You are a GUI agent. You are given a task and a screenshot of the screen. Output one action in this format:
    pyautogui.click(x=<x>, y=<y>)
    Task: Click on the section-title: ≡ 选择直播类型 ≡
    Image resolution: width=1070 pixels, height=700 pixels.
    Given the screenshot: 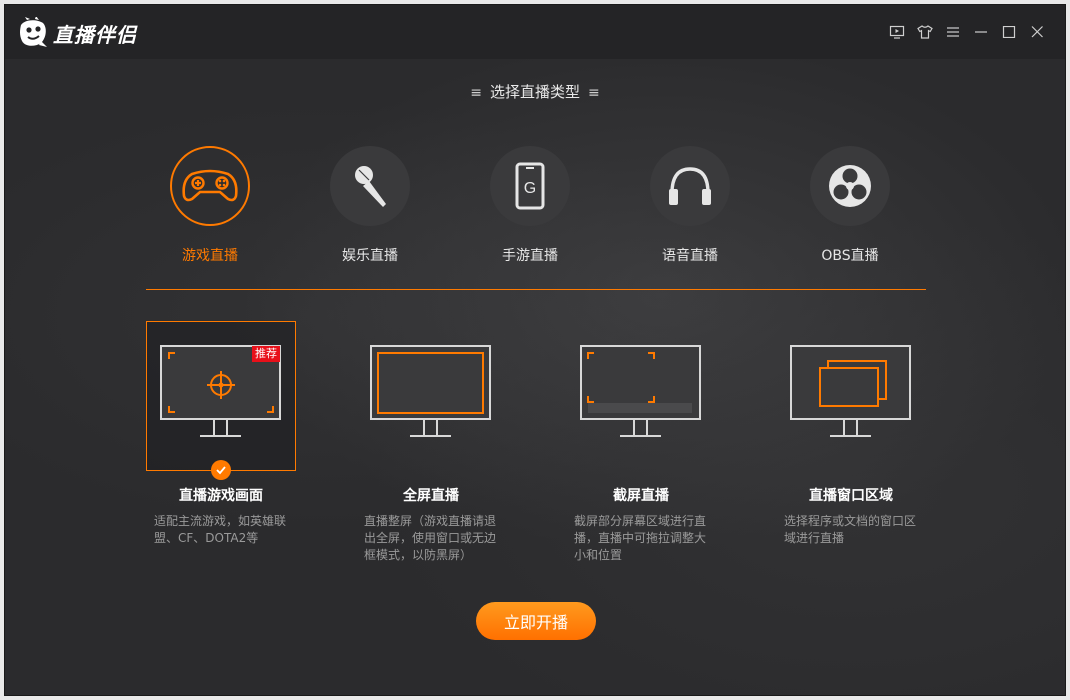 What is the action you would take?
    pyautogui.click(x=535, y=91)
    